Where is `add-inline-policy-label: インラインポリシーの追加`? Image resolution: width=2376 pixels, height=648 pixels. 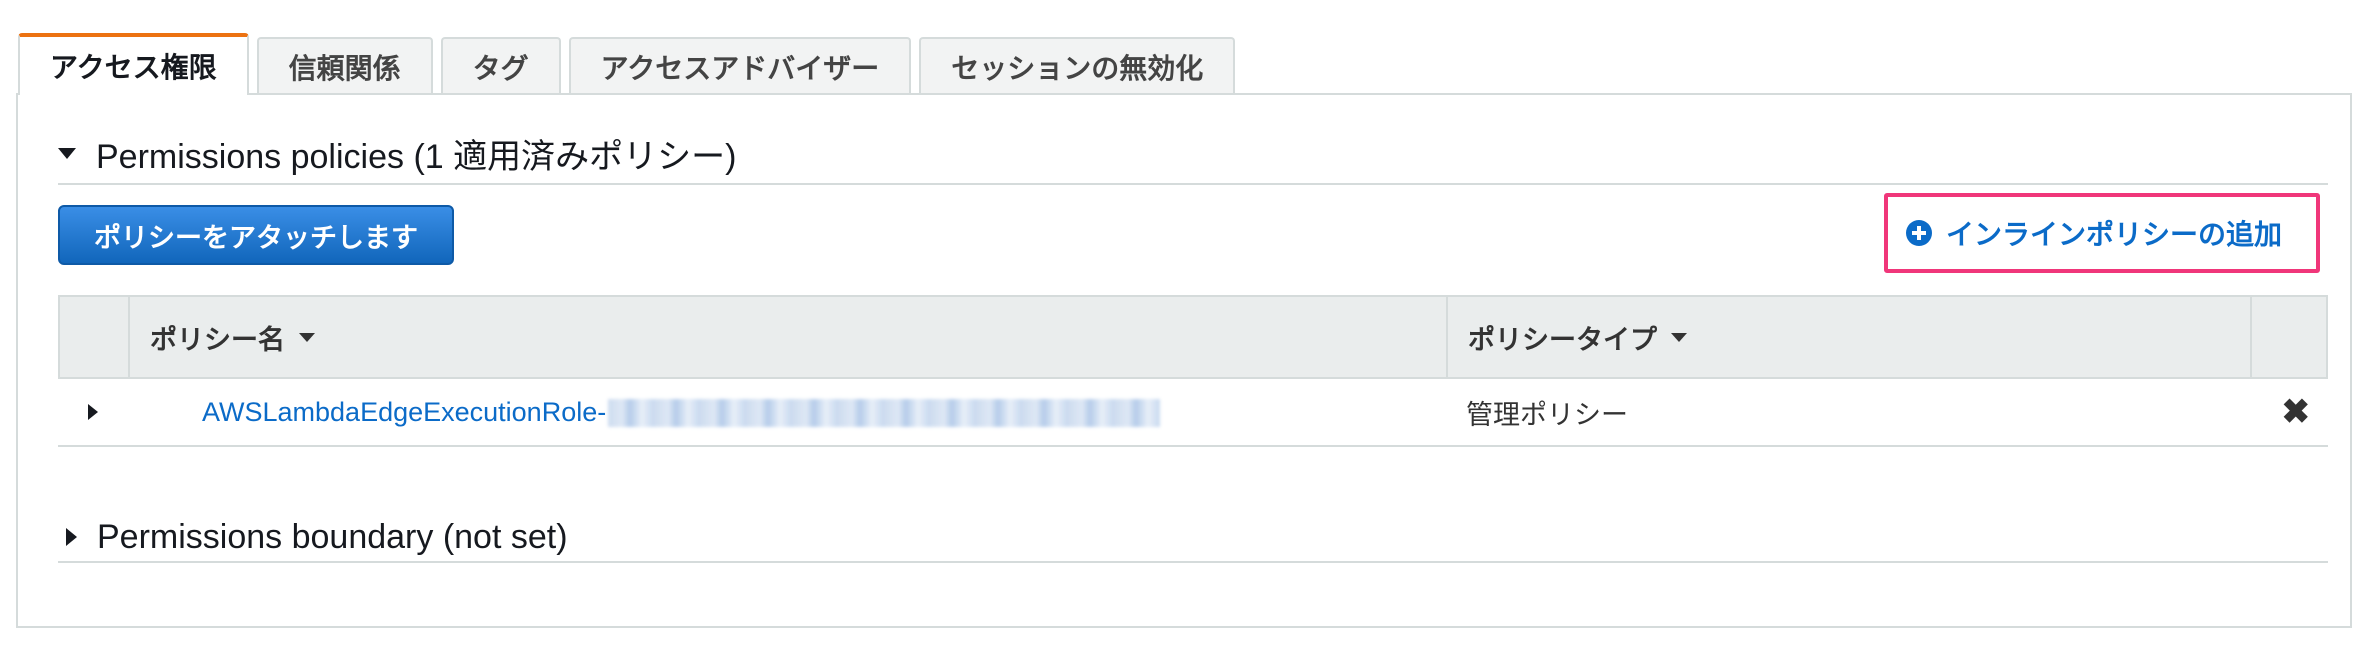 add-inline-policy-label: インラインポリシーの追加 is located at coordinates (2114, 234).